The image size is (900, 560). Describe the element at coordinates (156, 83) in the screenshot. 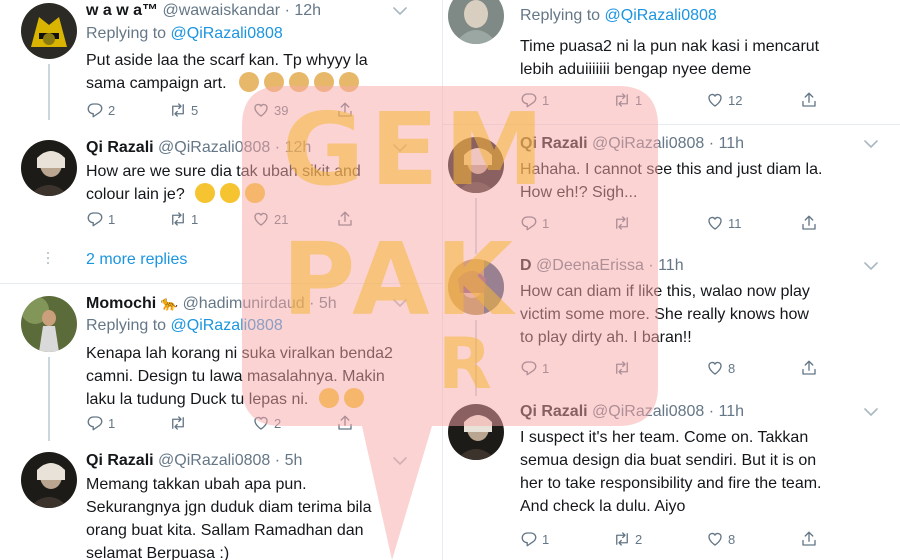

I see `tweet-text-line: sama campaign art.` at that location.